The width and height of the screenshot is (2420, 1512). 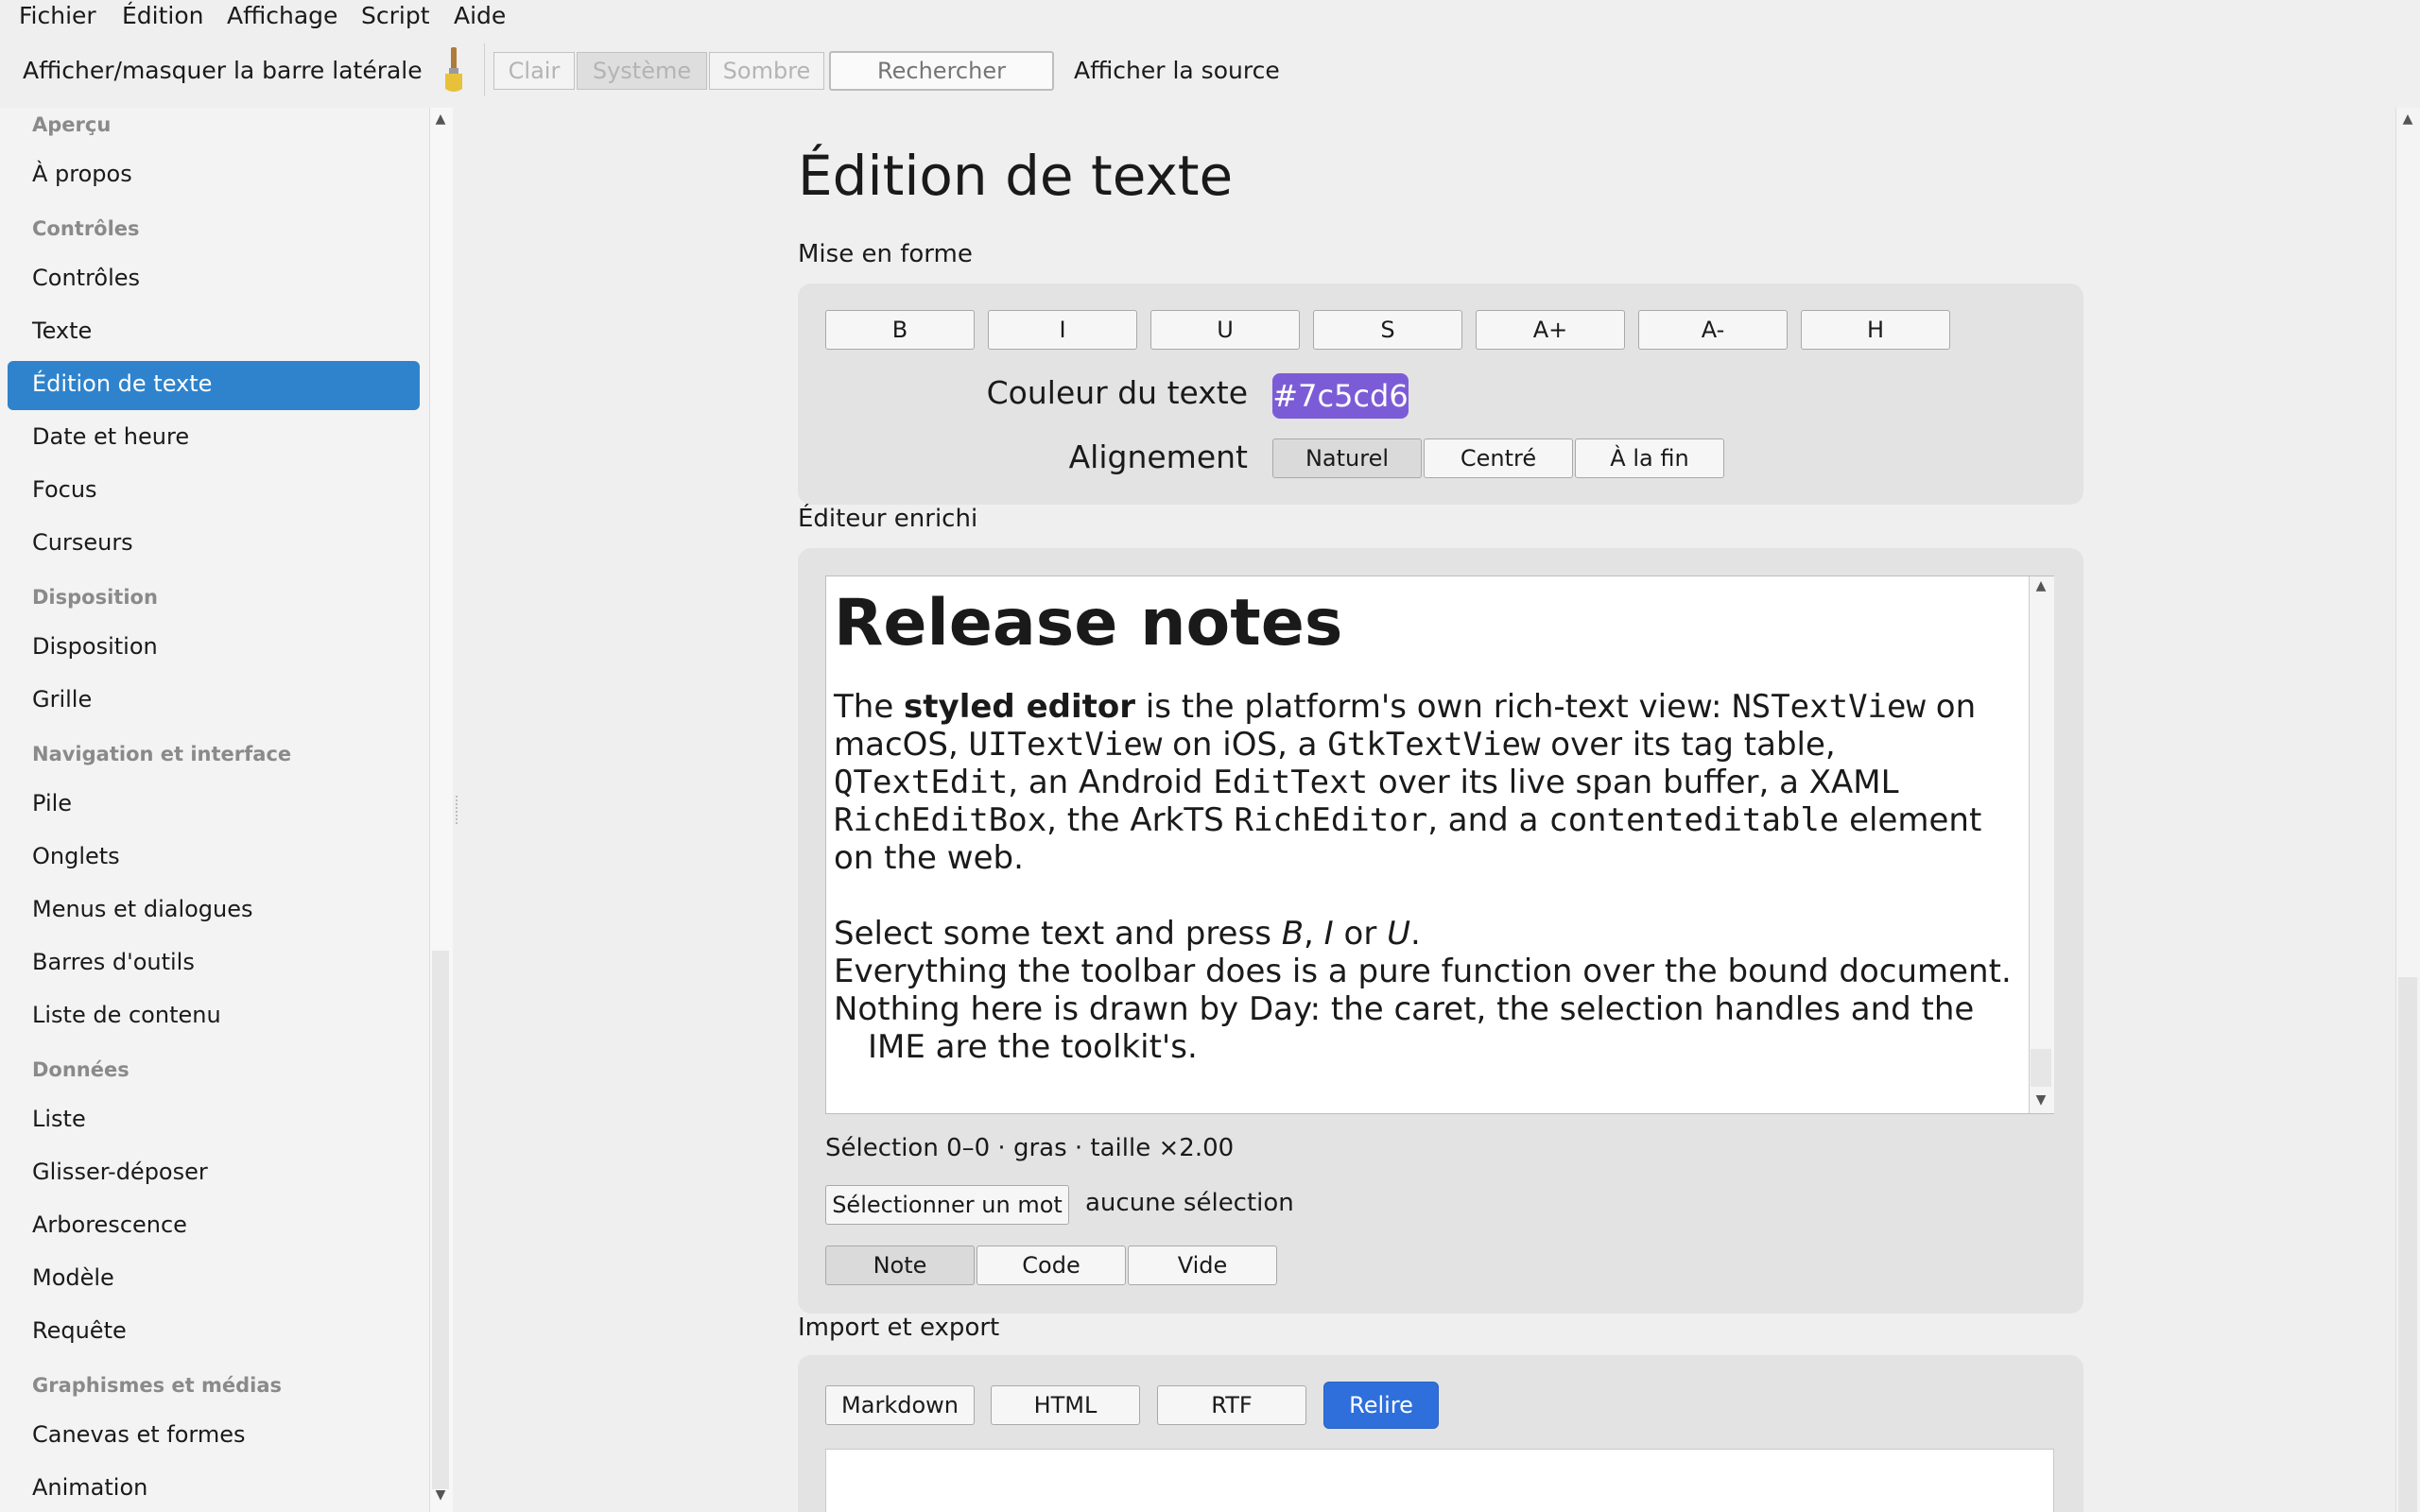 What do you see at coordinates (89, 1487) in the screenshot?
I see `sidebar-item-animation: Animation` at bounding box center [89, 1487].